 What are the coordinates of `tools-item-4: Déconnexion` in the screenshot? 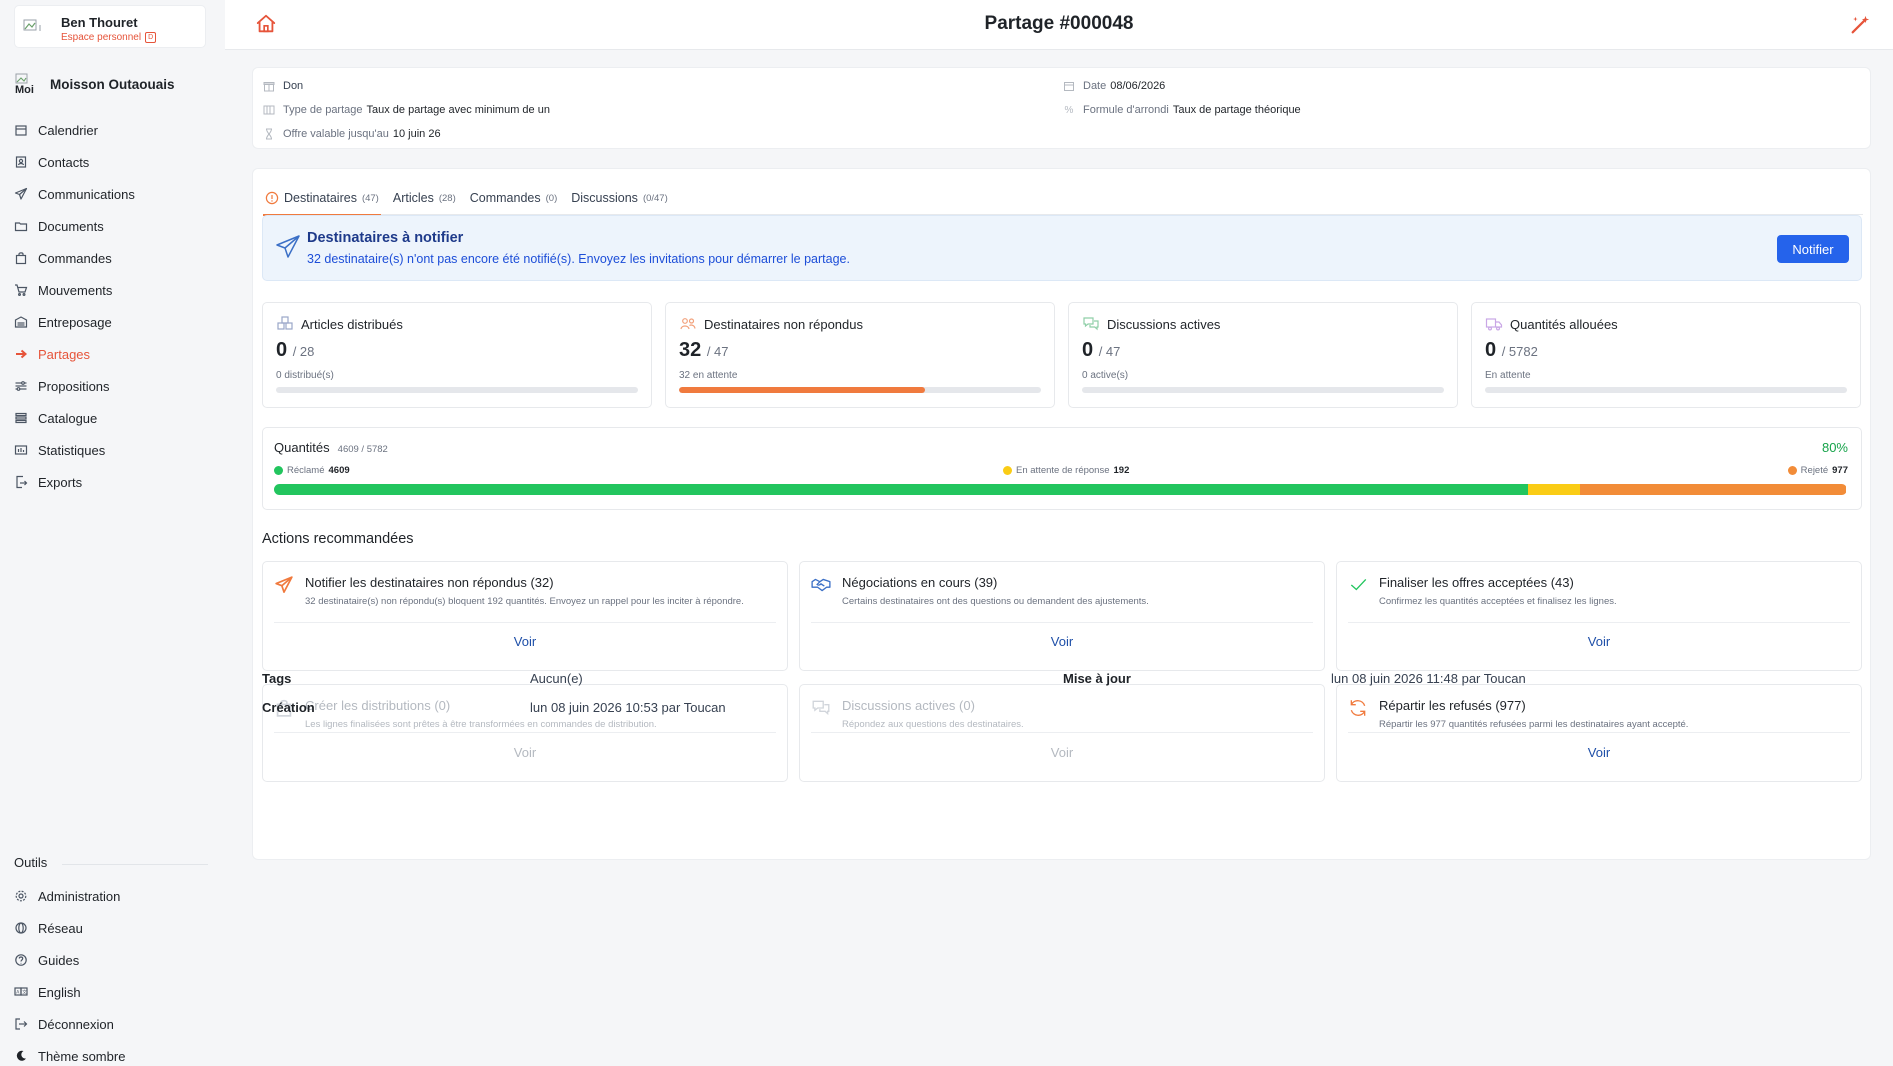 It's located at (111, 1024).